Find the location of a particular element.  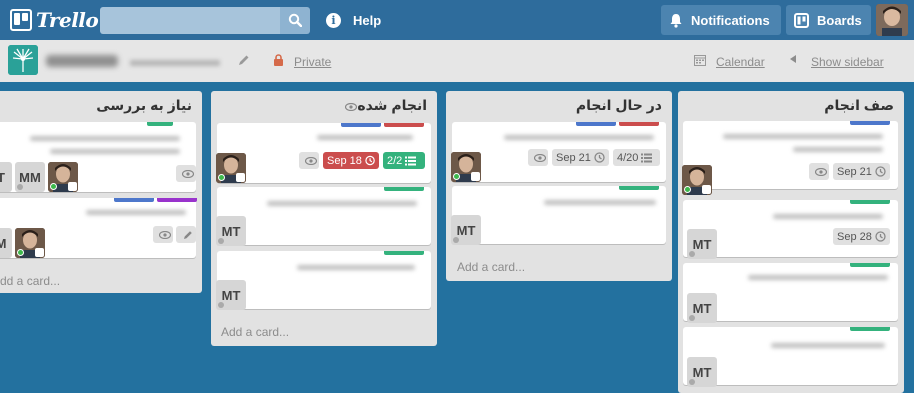

card: Sep 28 MT is located at coordinates (790, 229).